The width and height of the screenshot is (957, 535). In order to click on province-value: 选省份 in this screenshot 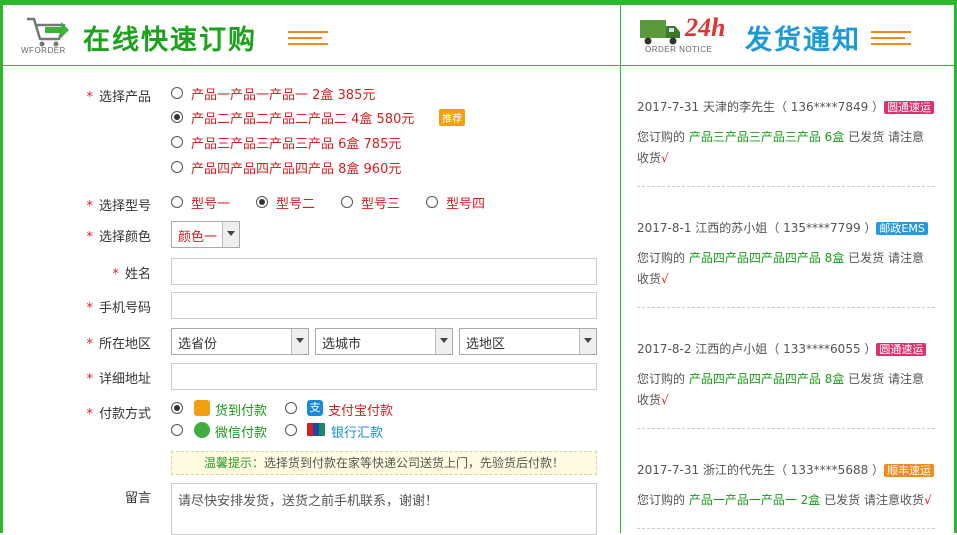, I will do `click(198, 344)`.